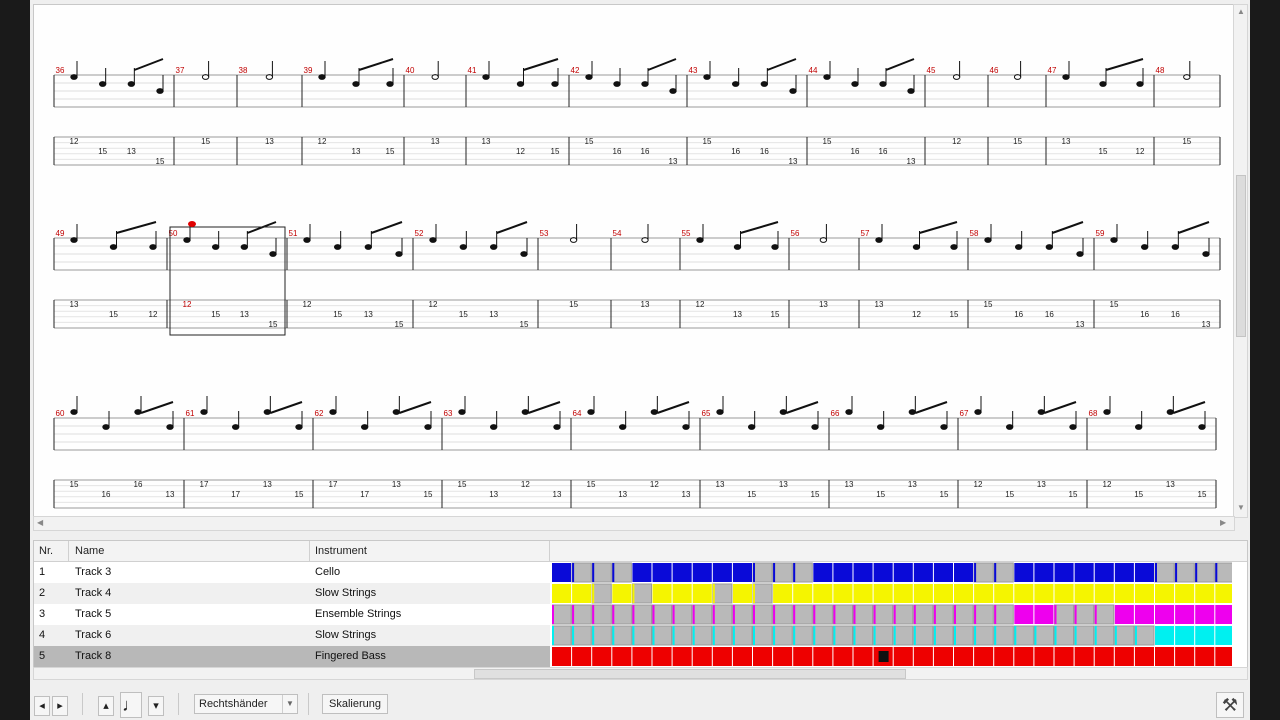 This screenshot has height=720, width=1280. Describe the element at coordinates (1241, 256) in the screenshot. I see `vertical-scroll-thumb` at that location.